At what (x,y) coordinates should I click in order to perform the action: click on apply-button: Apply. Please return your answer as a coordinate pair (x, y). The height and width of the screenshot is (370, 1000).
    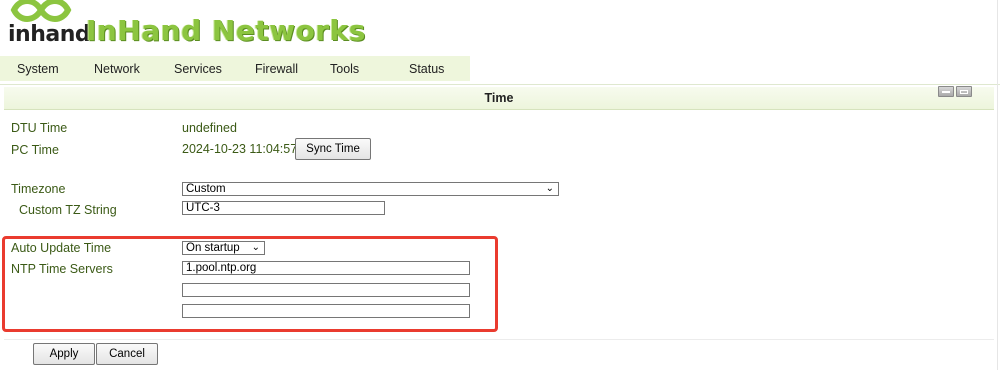
    Looking at the image, I should click on (64, 354).